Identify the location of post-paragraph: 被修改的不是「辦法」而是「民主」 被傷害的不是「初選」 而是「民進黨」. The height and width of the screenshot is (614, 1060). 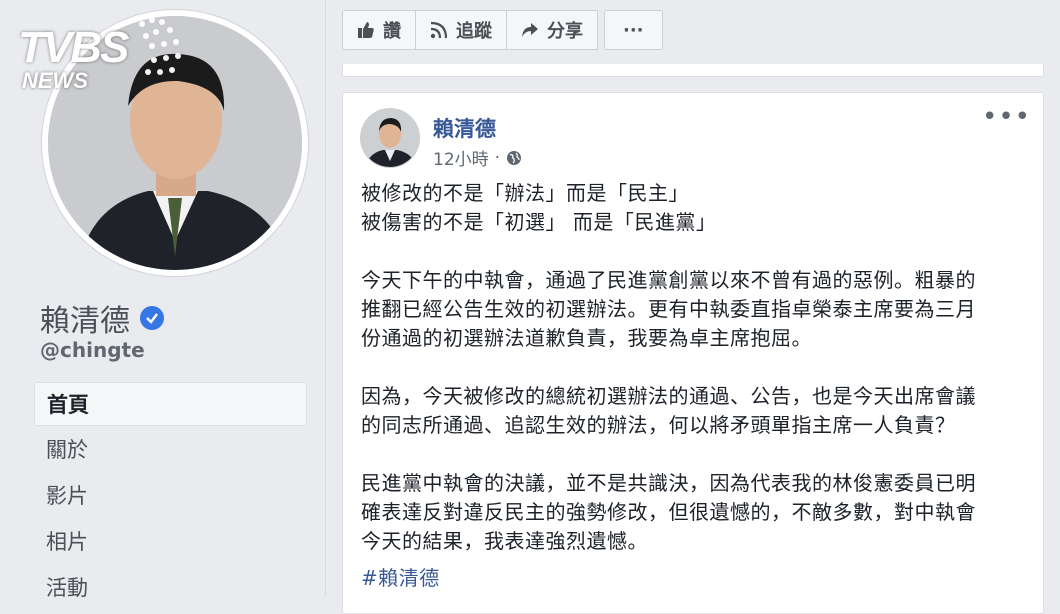
(696, 208).